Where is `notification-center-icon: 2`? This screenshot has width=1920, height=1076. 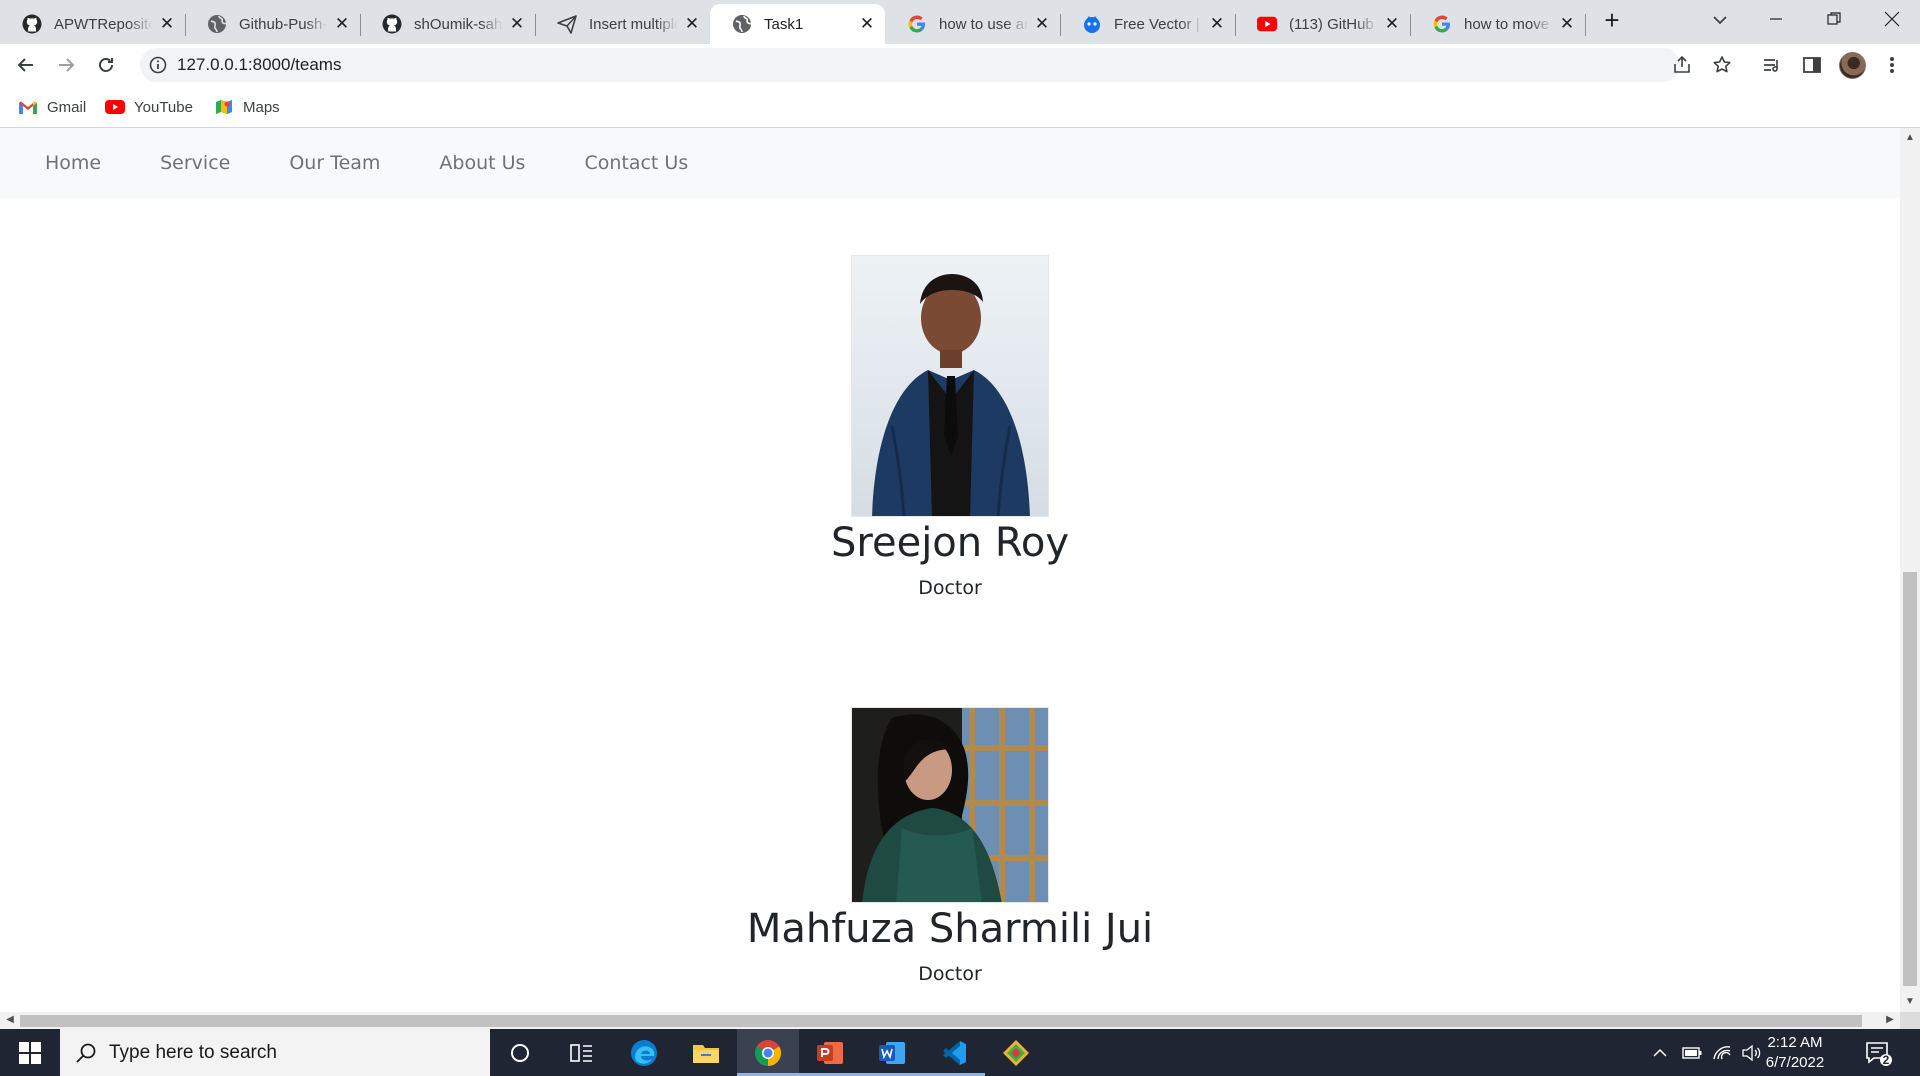
notification-center-icon: 2 is located at coordinates (1878, 1053).